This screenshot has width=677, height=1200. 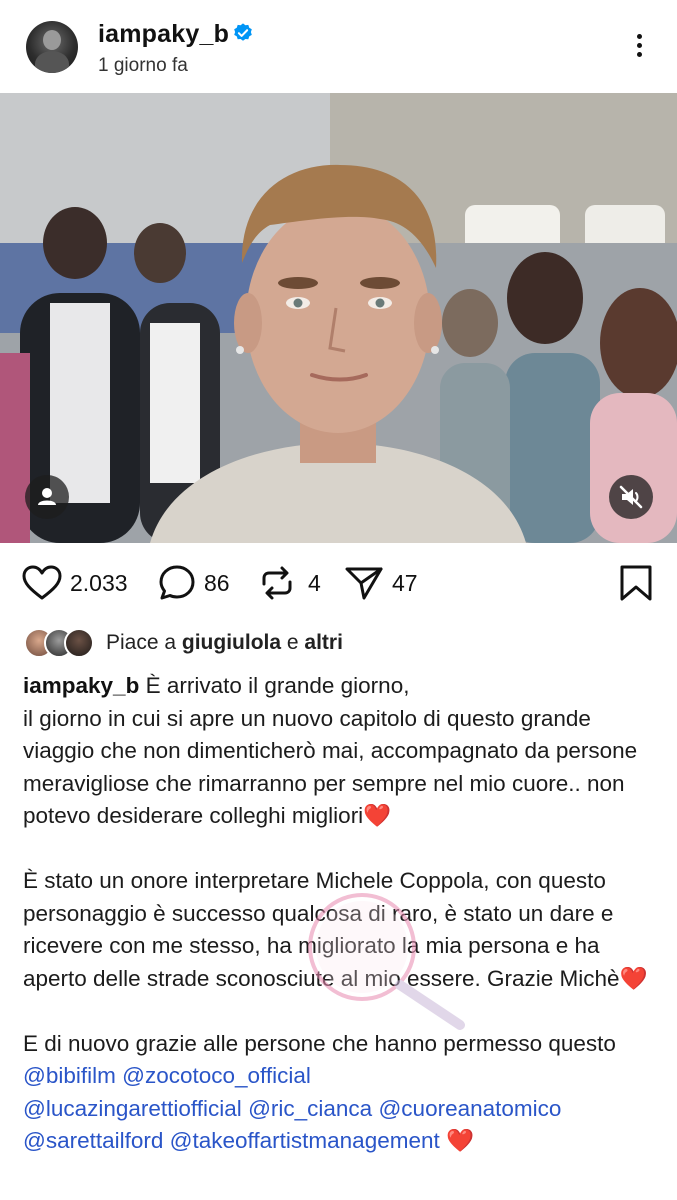 What do you see at coordinates (143, 65) in the screenshot?
I see `post-time: 1 giorno fa` at bounding box center [143, 65].